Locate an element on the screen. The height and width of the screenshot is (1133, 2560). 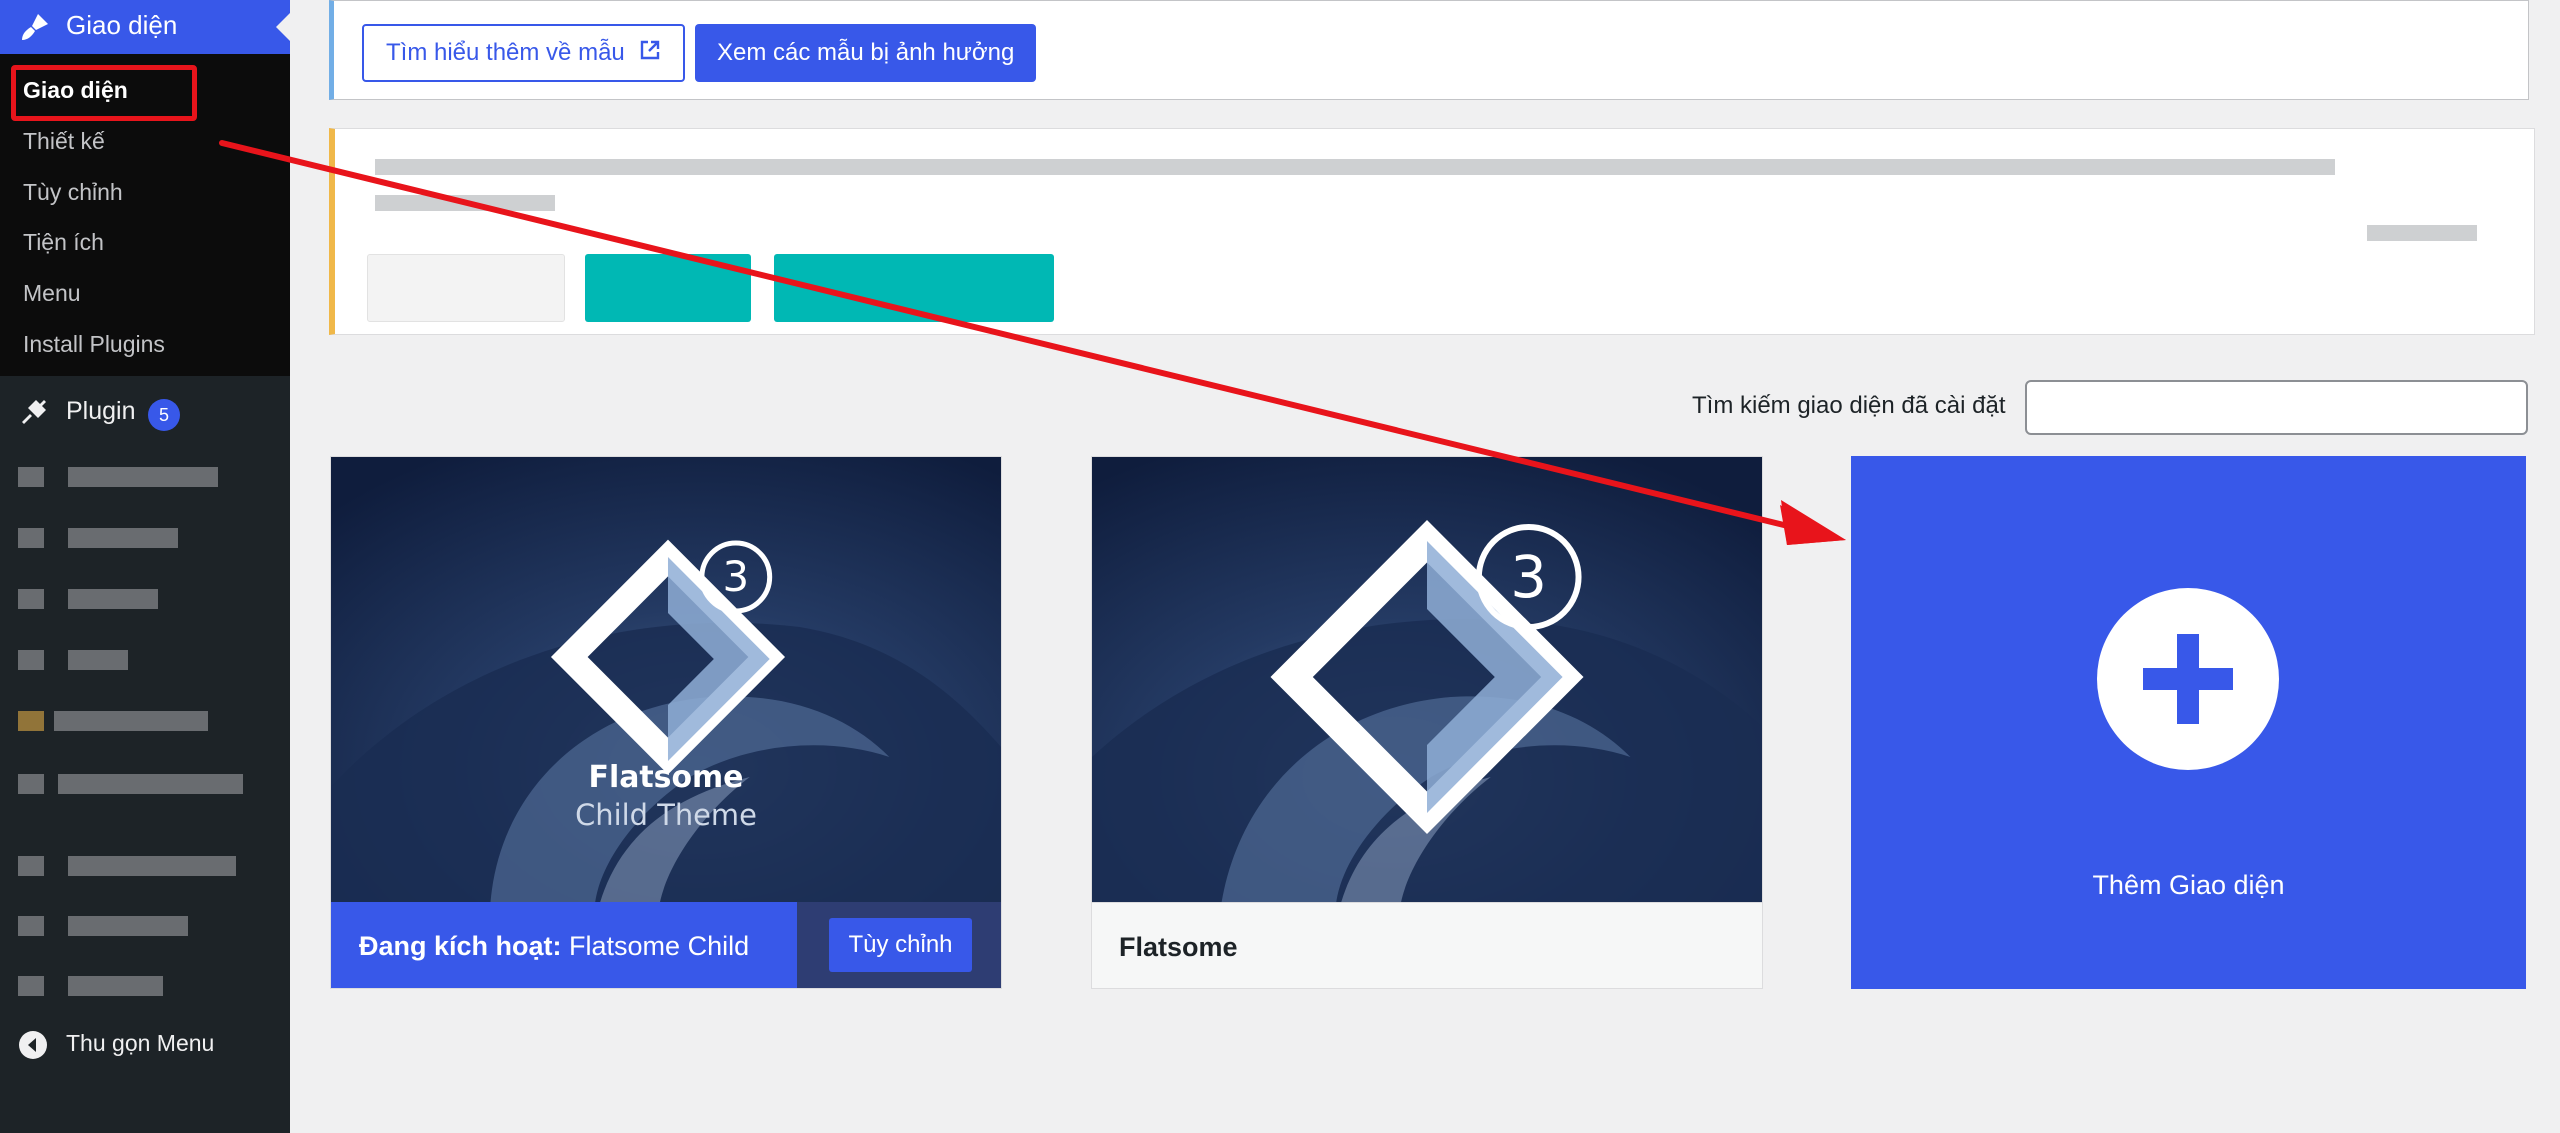
theme-screenshot: 3 Flatsome Child Theme is located at coordinates (666, 679).